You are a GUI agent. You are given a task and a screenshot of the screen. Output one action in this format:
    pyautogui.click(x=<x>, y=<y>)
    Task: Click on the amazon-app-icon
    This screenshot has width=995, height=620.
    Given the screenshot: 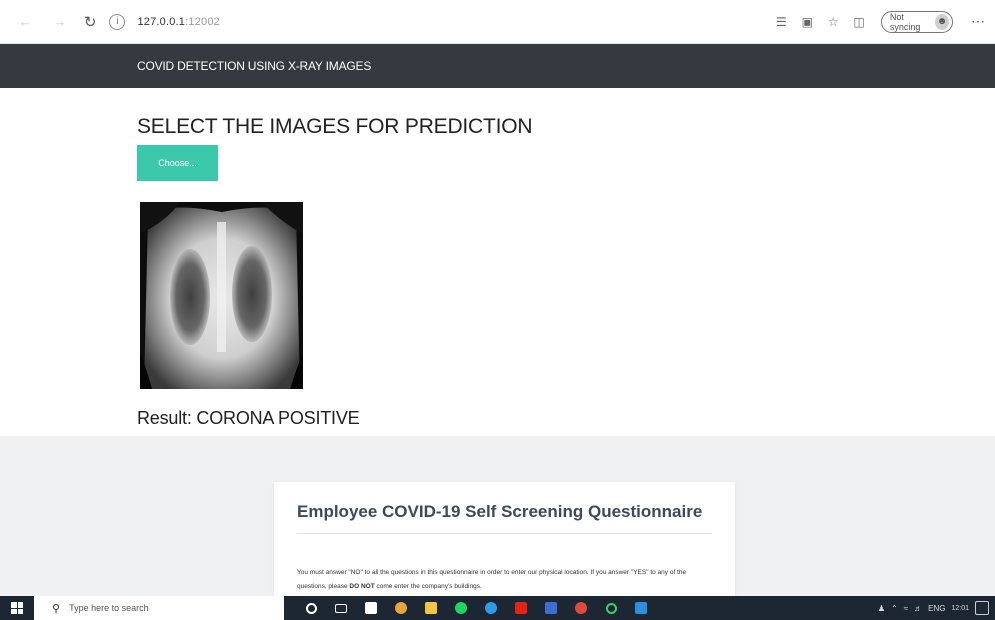 What is the action you would take?
    pyautogui.click(x=371, y=608)
    